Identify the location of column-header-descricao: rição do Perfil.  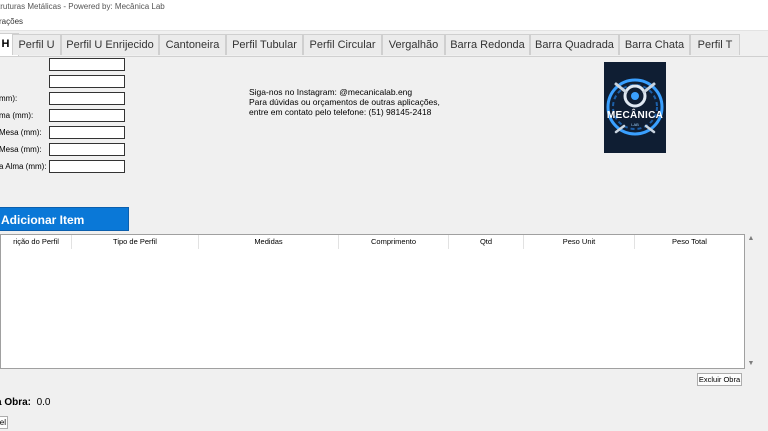
(36, 242).